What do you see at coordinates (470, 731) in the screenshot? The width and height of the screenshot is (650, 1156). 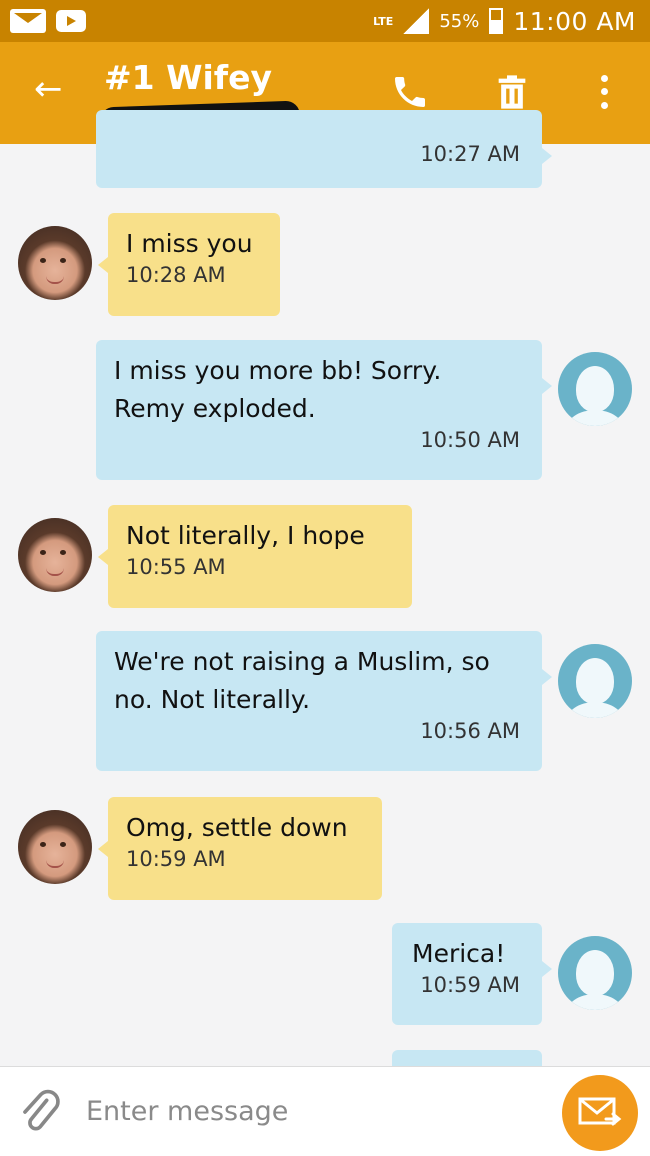 I see `message-time: 10:56 AM` at bounding box center [470, 731].